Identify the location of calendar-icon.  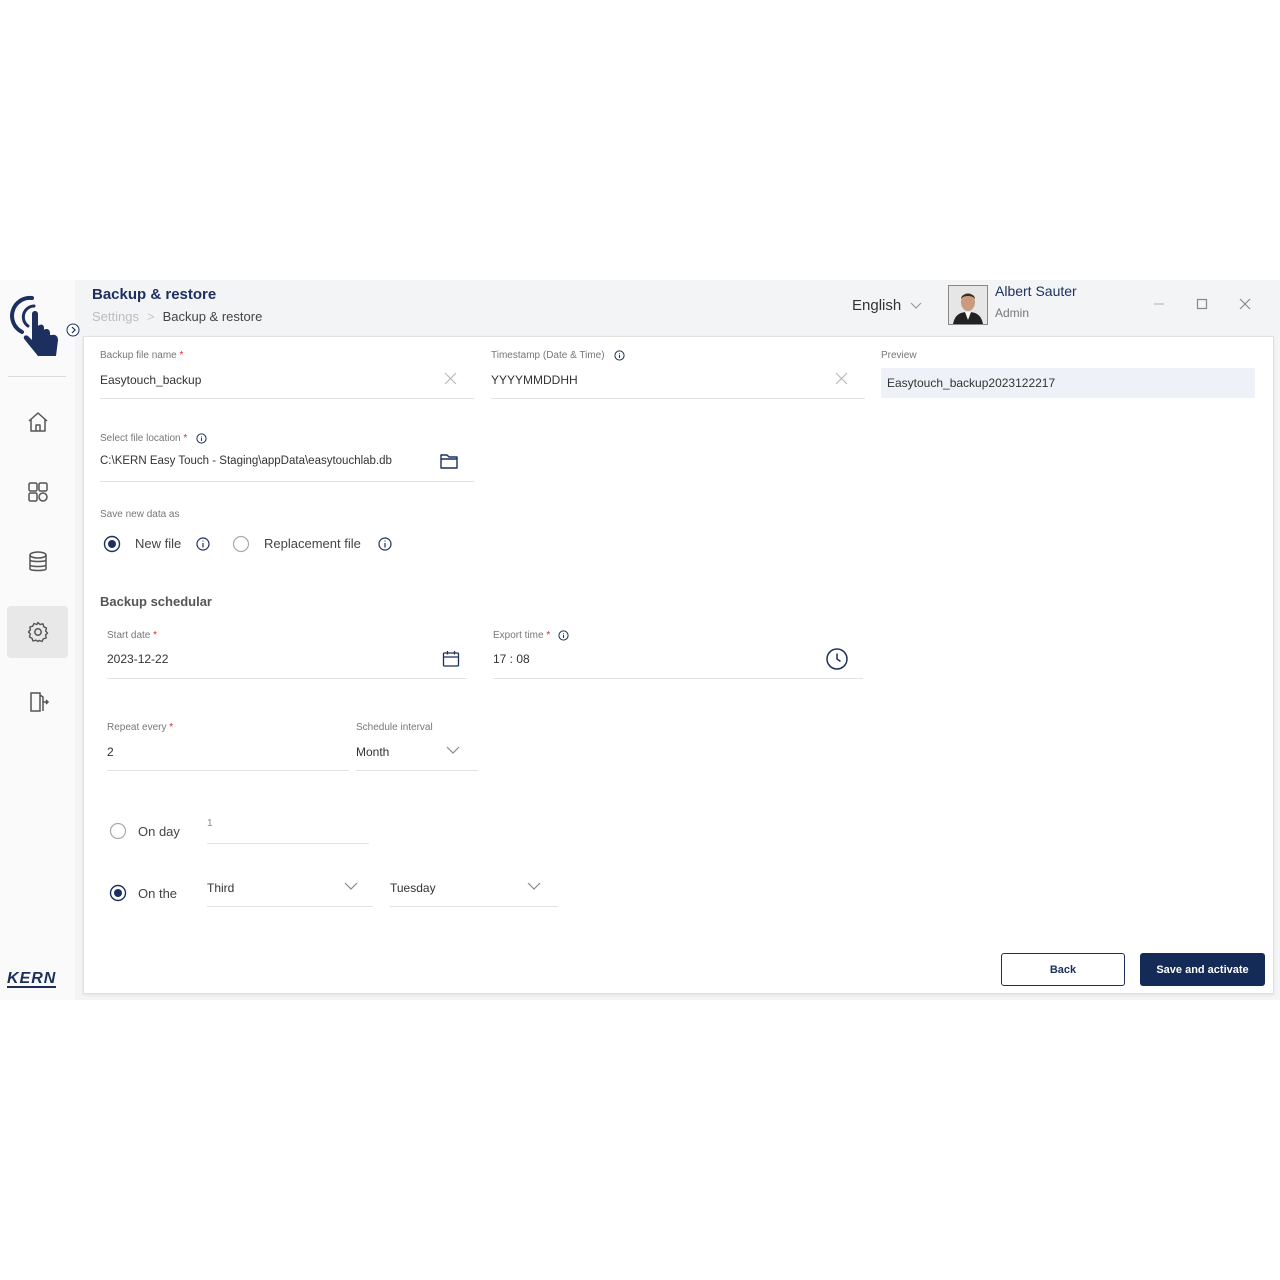
(451, 659).